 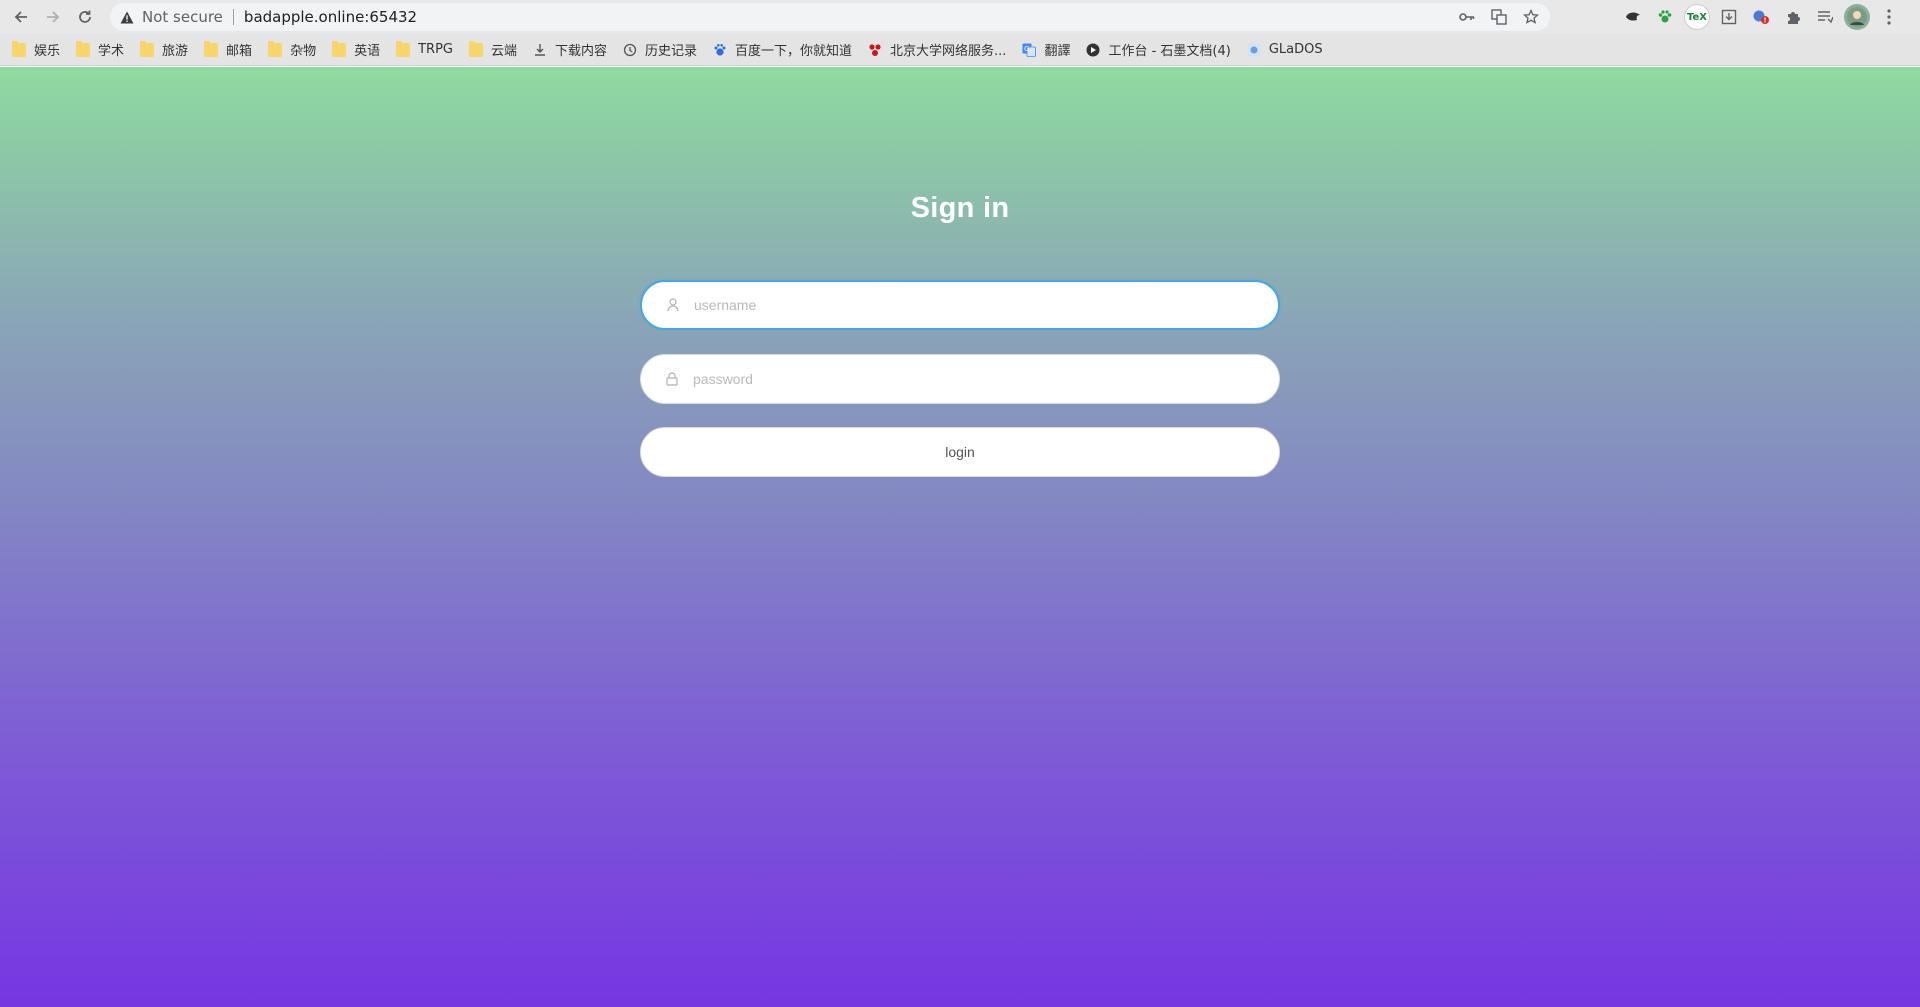 I want to click on bookmark-label: 娱乐, so click(x=47, y=51).